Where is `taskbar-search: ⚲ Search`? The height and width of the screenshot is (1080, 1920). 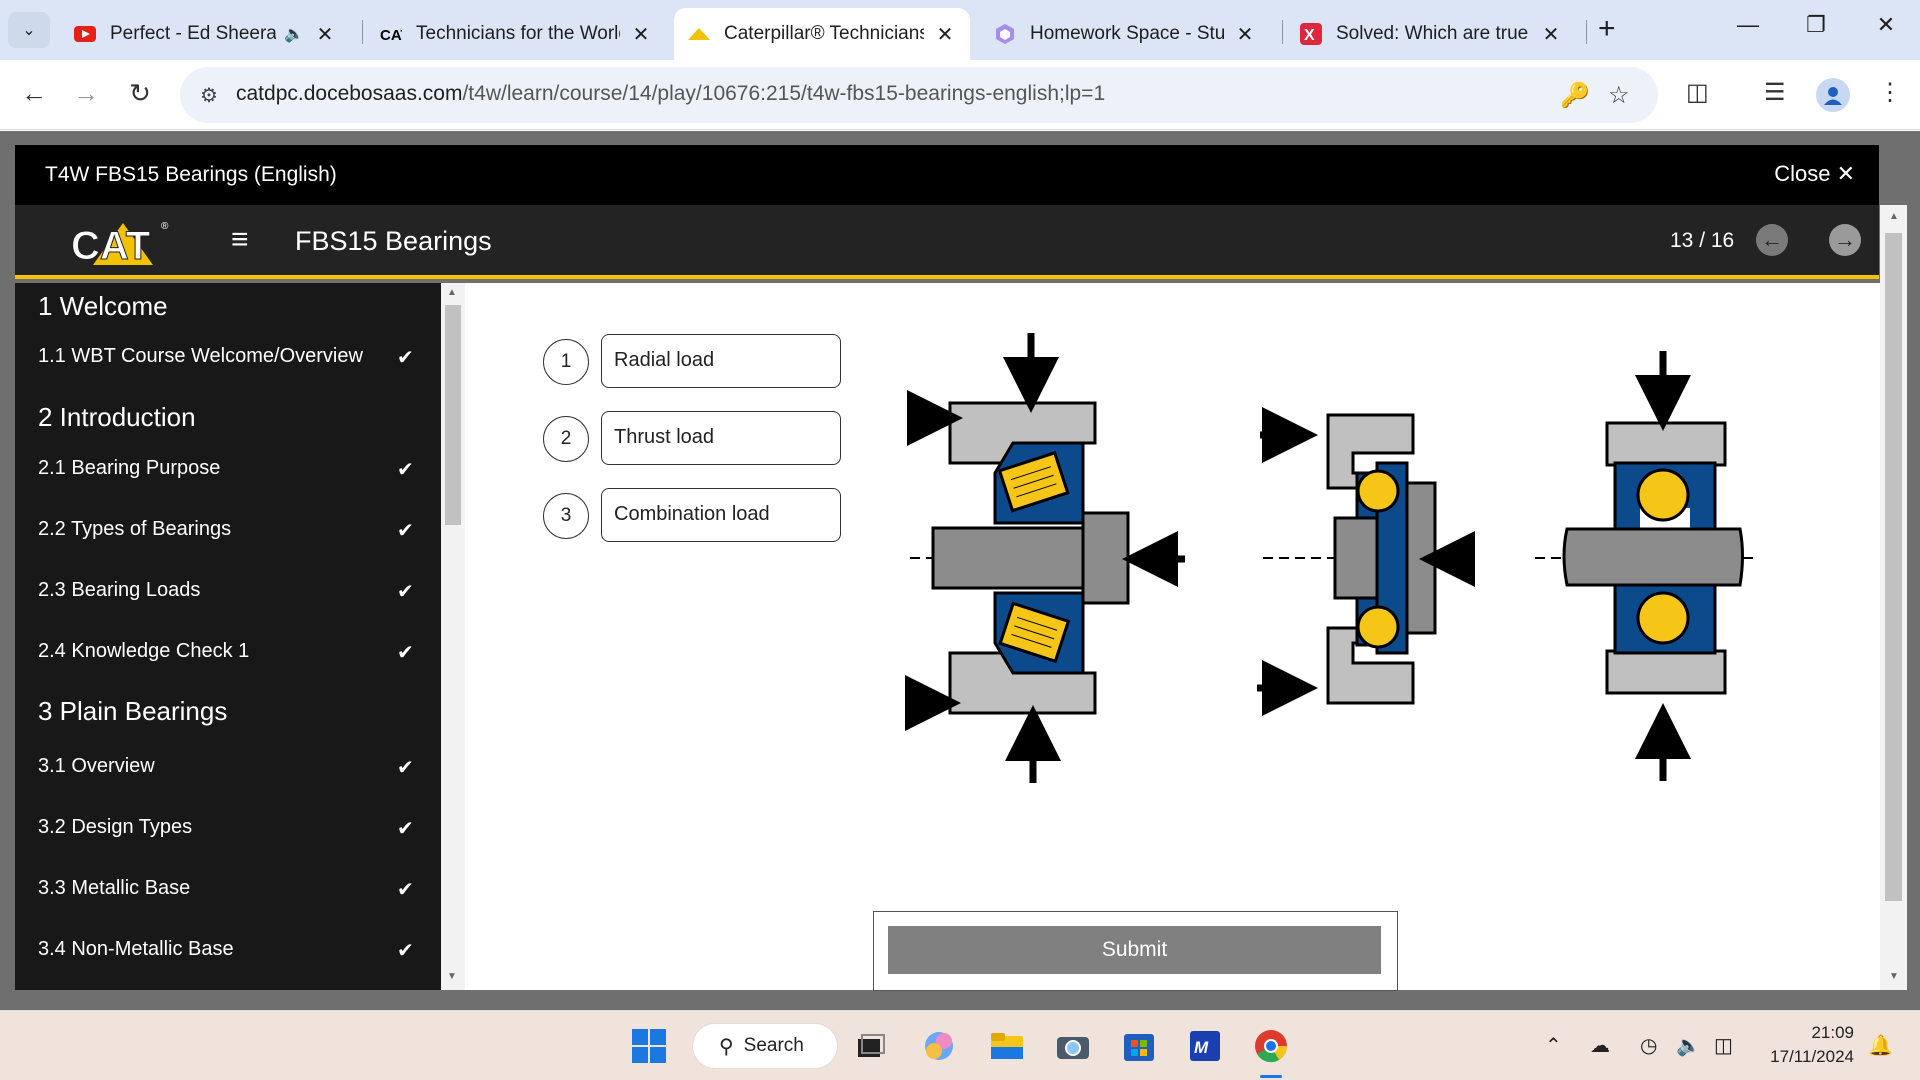
taskbar-search: ⚲ Search is located at coordinates (765, 1046).